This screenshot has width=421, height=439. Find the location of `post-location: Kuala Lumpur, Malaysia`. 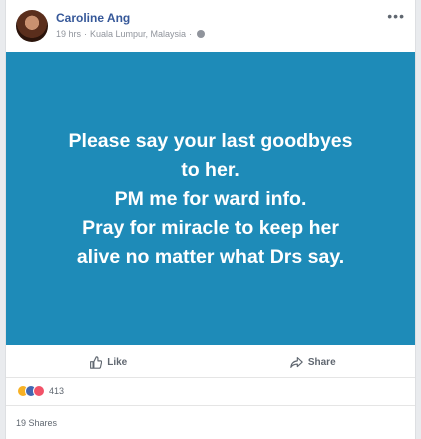

post-location: Kuala Lumpur, Malaysia is located at coordinates (138, 34).